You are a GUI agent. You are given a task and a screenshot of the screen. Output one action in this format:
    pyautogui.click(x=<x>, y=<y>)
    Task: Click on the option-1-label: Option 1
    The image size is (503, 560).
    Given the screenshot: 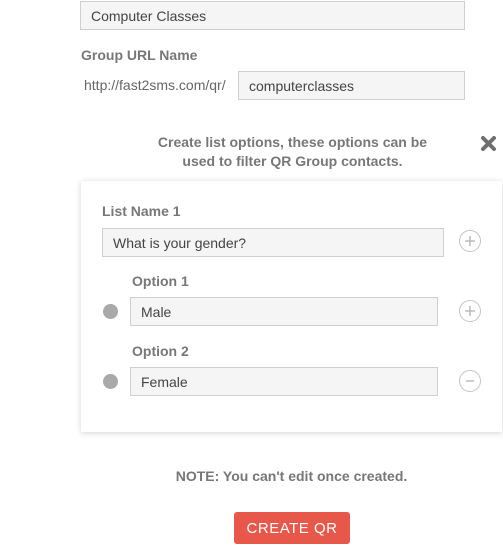 What is the action you would take?
    pyautogui.click(x=160, y=281)
    